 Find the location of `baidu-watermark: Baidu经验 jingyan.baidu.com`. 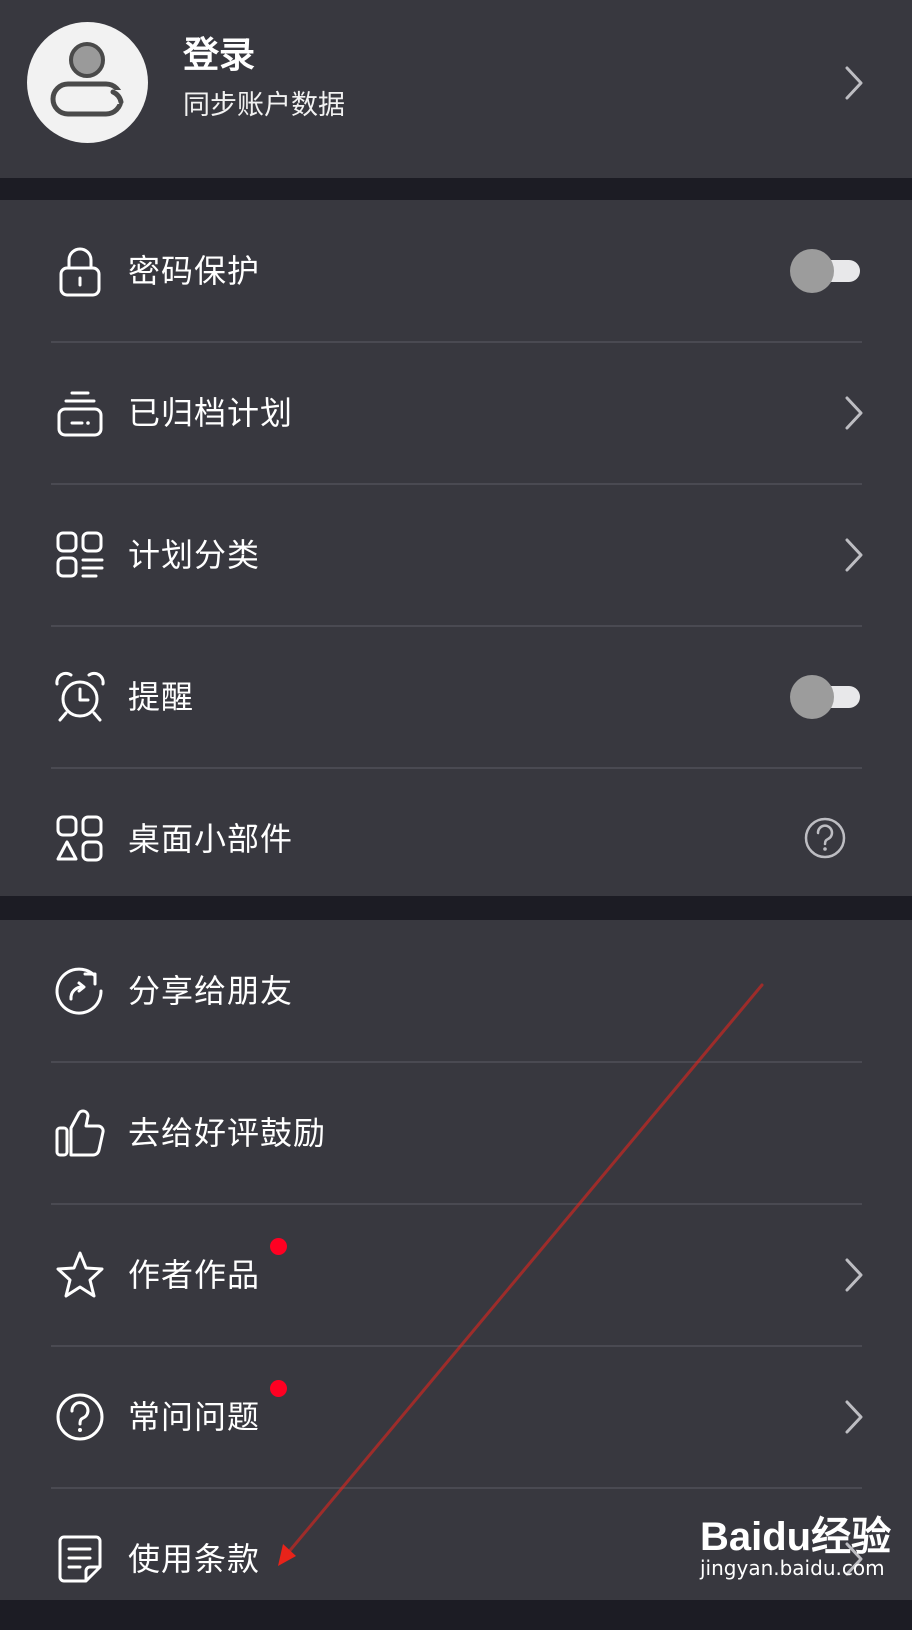

baidu-watermark: Baidu经验 jingyan.baidu.com is located at coordinates (795, 1544).